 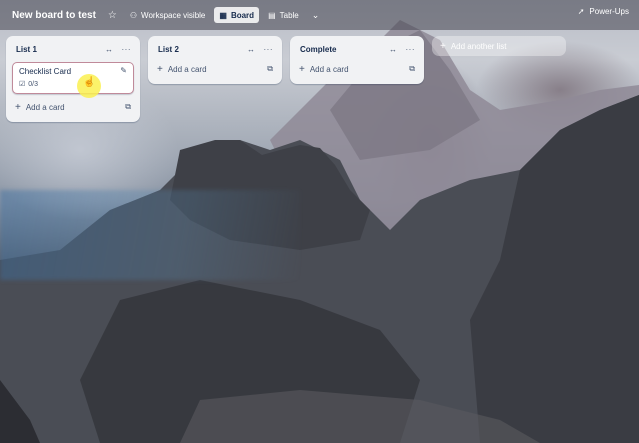 I want to click on list-column: Complete ↔ ··· + Add a card ⧉, so click(x=357, y=60).